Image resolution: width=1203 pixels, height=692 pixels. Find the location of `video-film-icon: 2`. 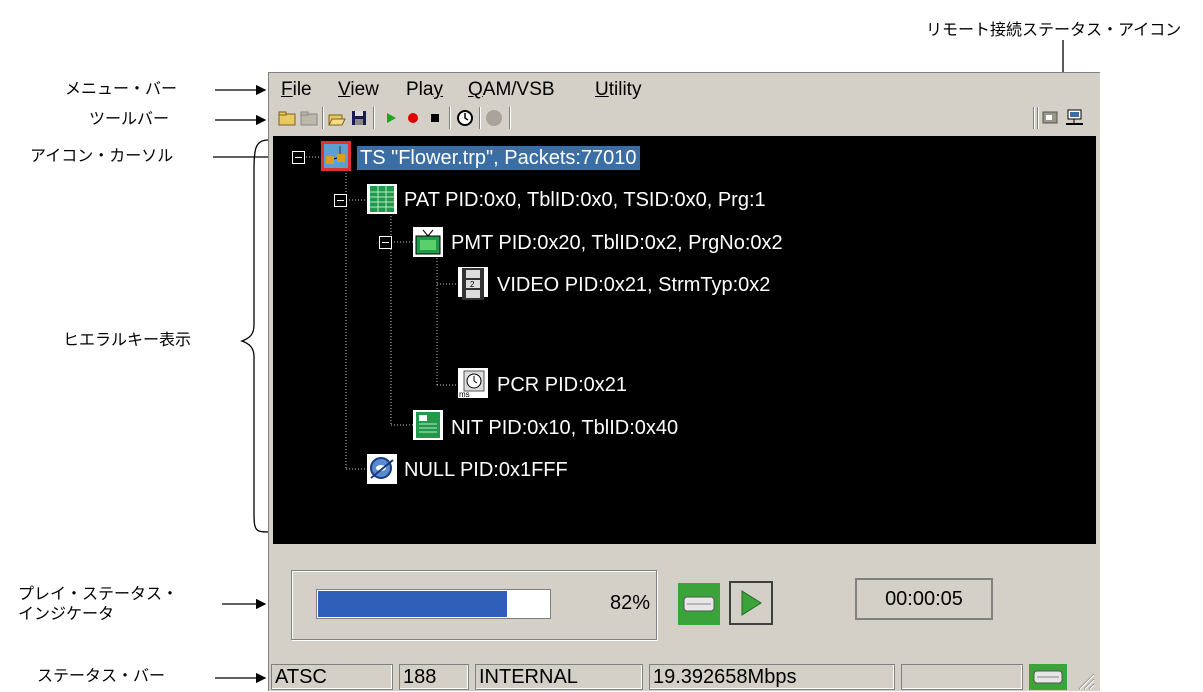

video-film-icon: 2 is located at coordinates (473, 283).